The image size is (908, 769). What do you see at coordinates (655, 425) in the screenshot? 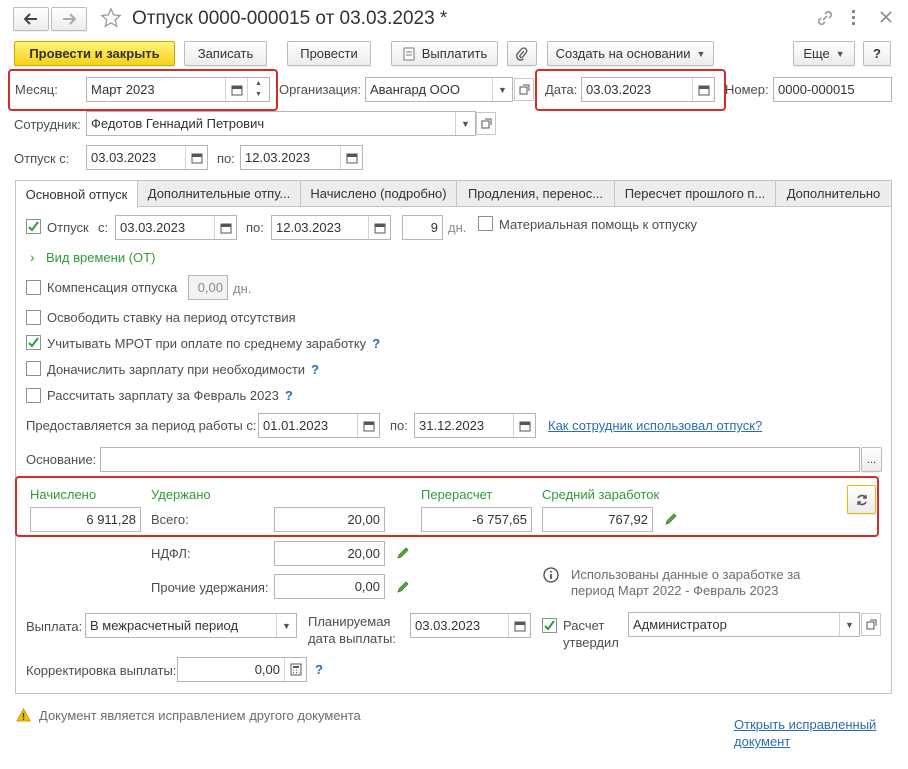
I see `how-used-link: Как сотрудник использовал отпуск?` at bounding box center [655, 425].